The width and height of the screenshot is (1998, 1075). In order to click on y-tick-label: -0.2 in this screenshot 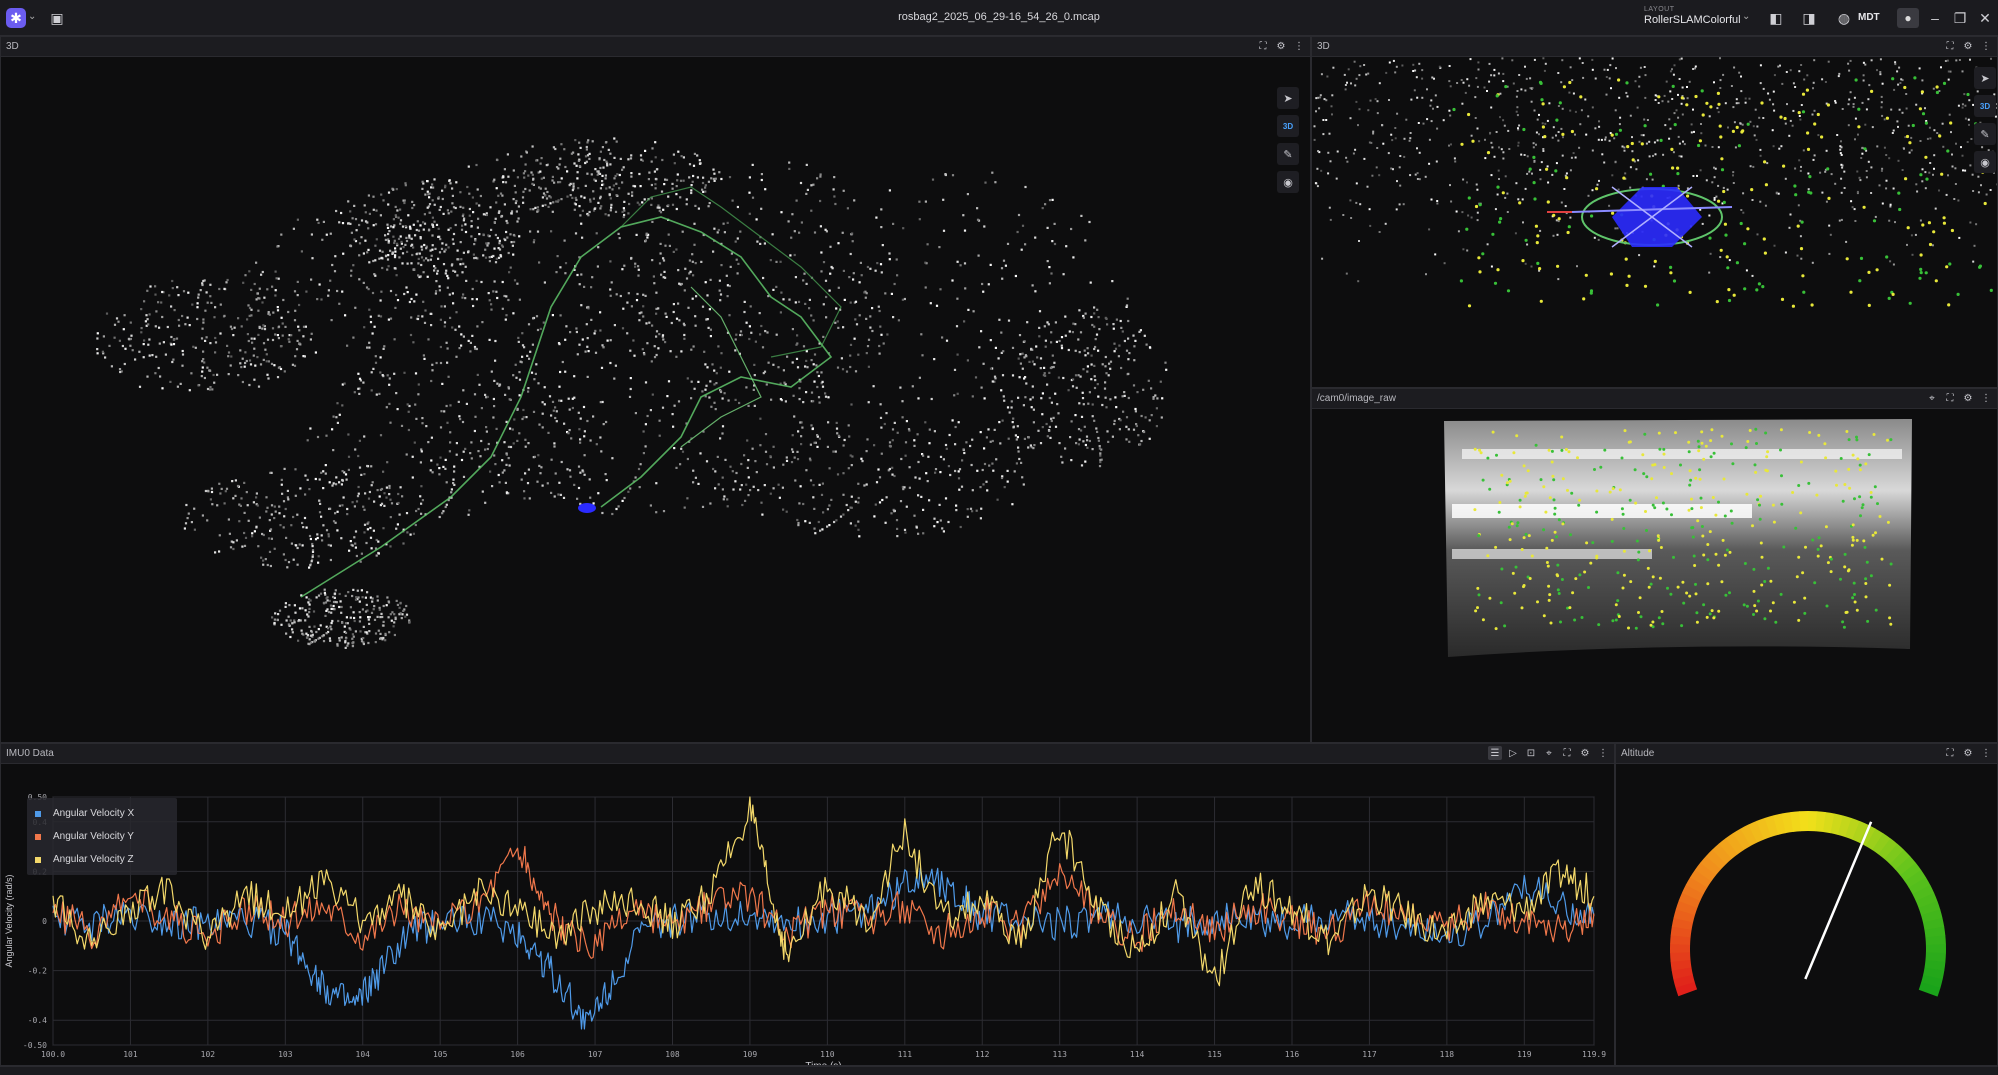, I will do `click(37, 971)`.